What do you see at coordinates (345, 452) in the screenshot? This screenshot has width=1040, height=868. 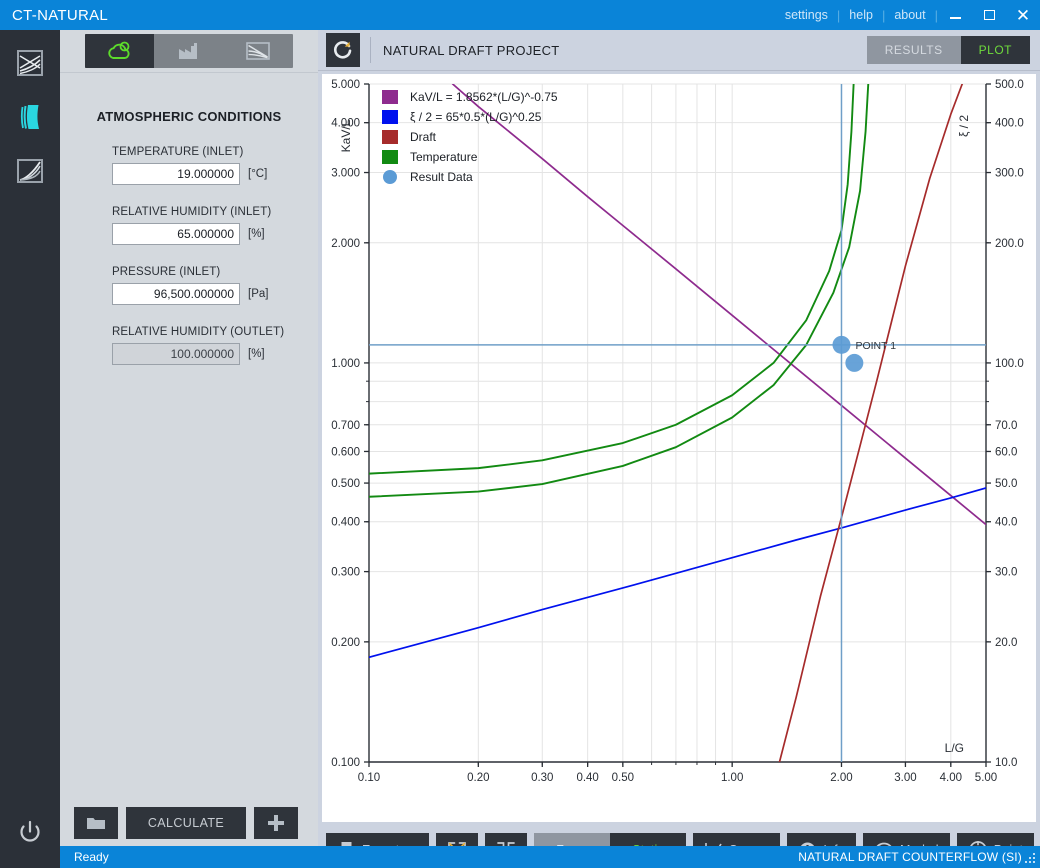 I see `svg-text: 0.600` at bounding box center [345, 452].